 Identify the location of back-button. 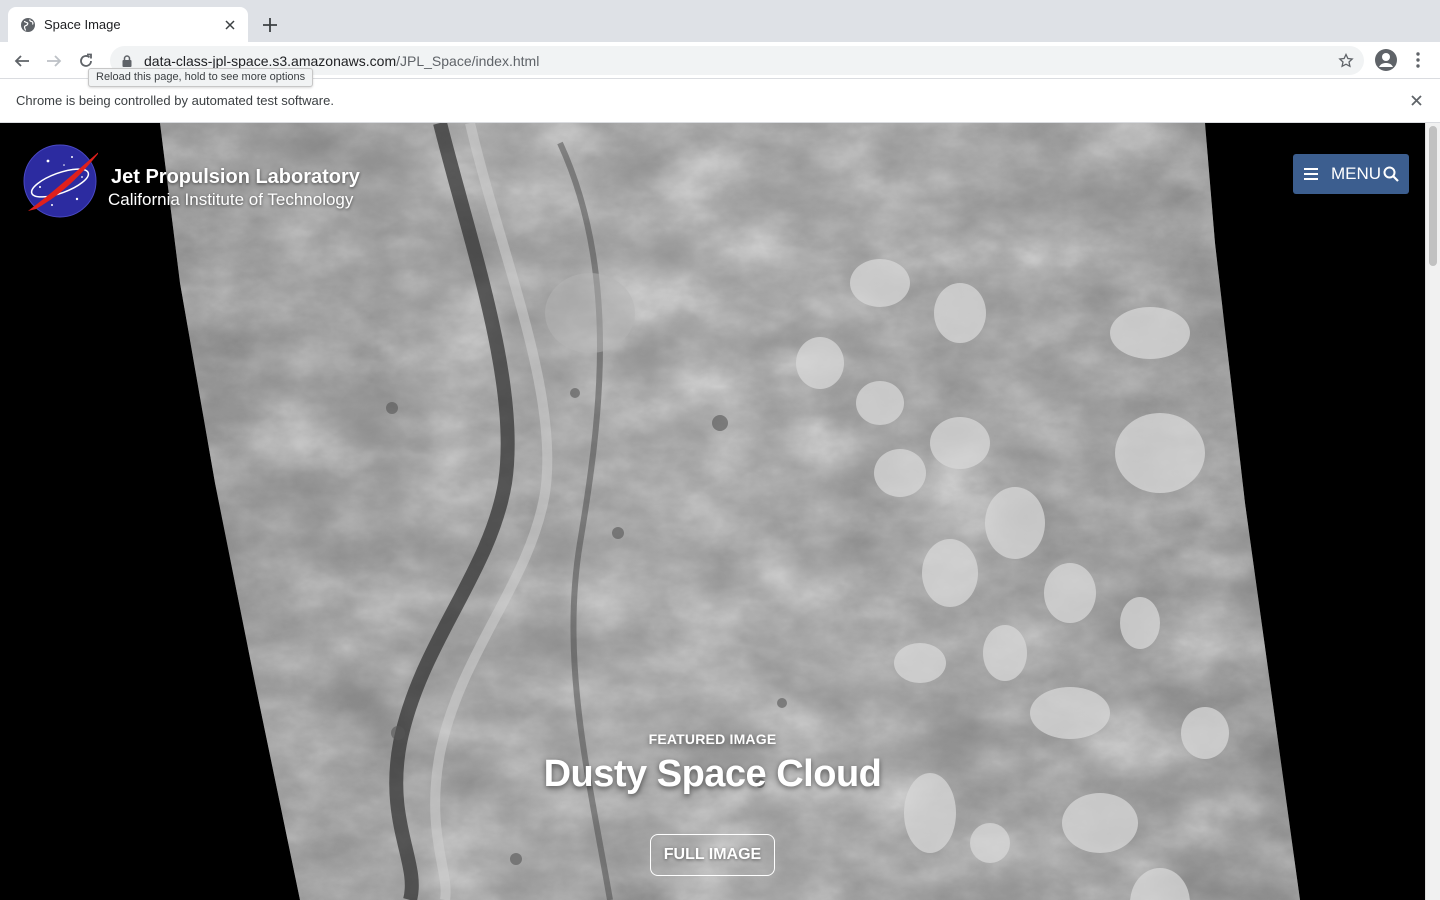
(22, 61).